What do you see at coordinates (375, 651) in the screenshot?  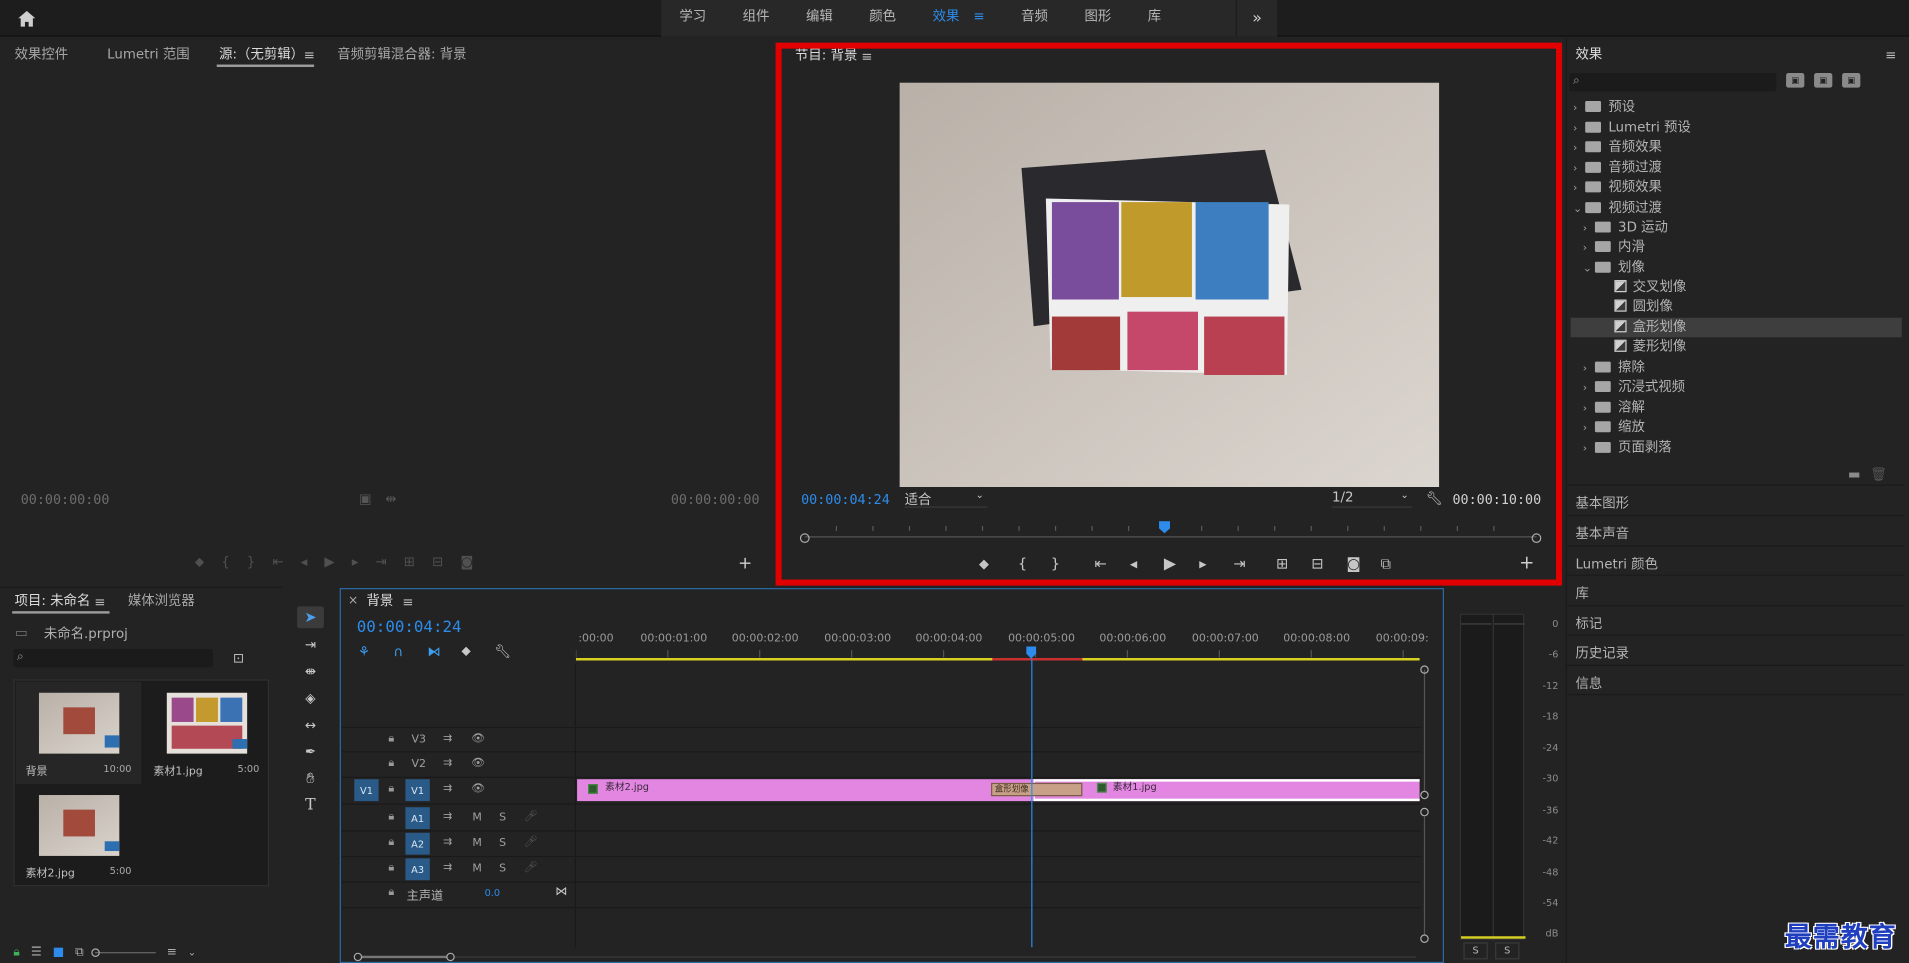 I see `nest-icon: ⚘` at bounding box center [375, 651].